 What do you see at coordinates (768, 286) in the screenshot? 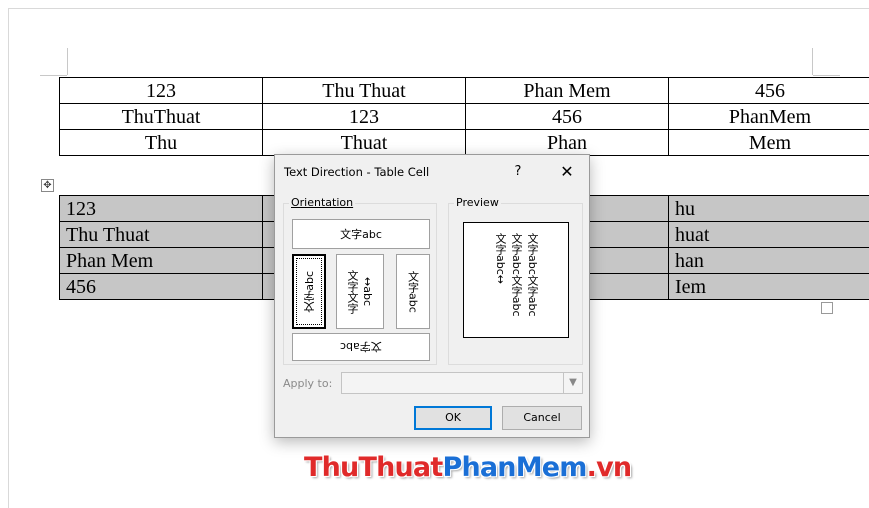
I see `table-cell: Iem` at bounding box center [768, 286].